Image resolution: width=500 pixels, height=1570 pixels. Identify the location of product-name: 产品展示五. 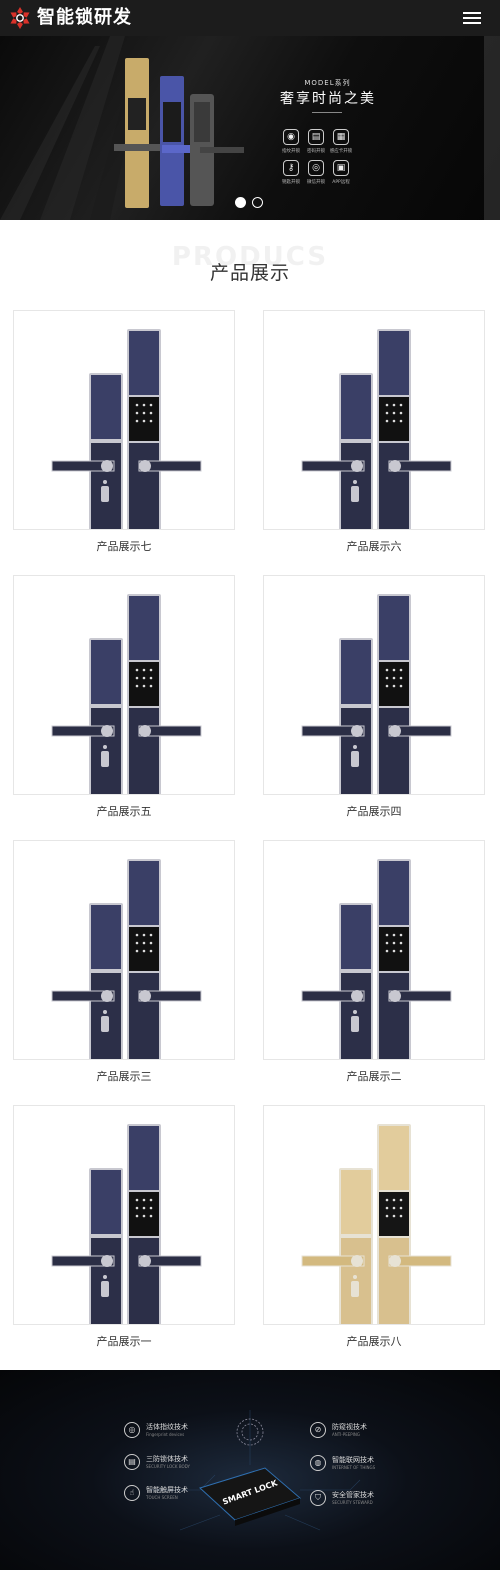
(124, 811).